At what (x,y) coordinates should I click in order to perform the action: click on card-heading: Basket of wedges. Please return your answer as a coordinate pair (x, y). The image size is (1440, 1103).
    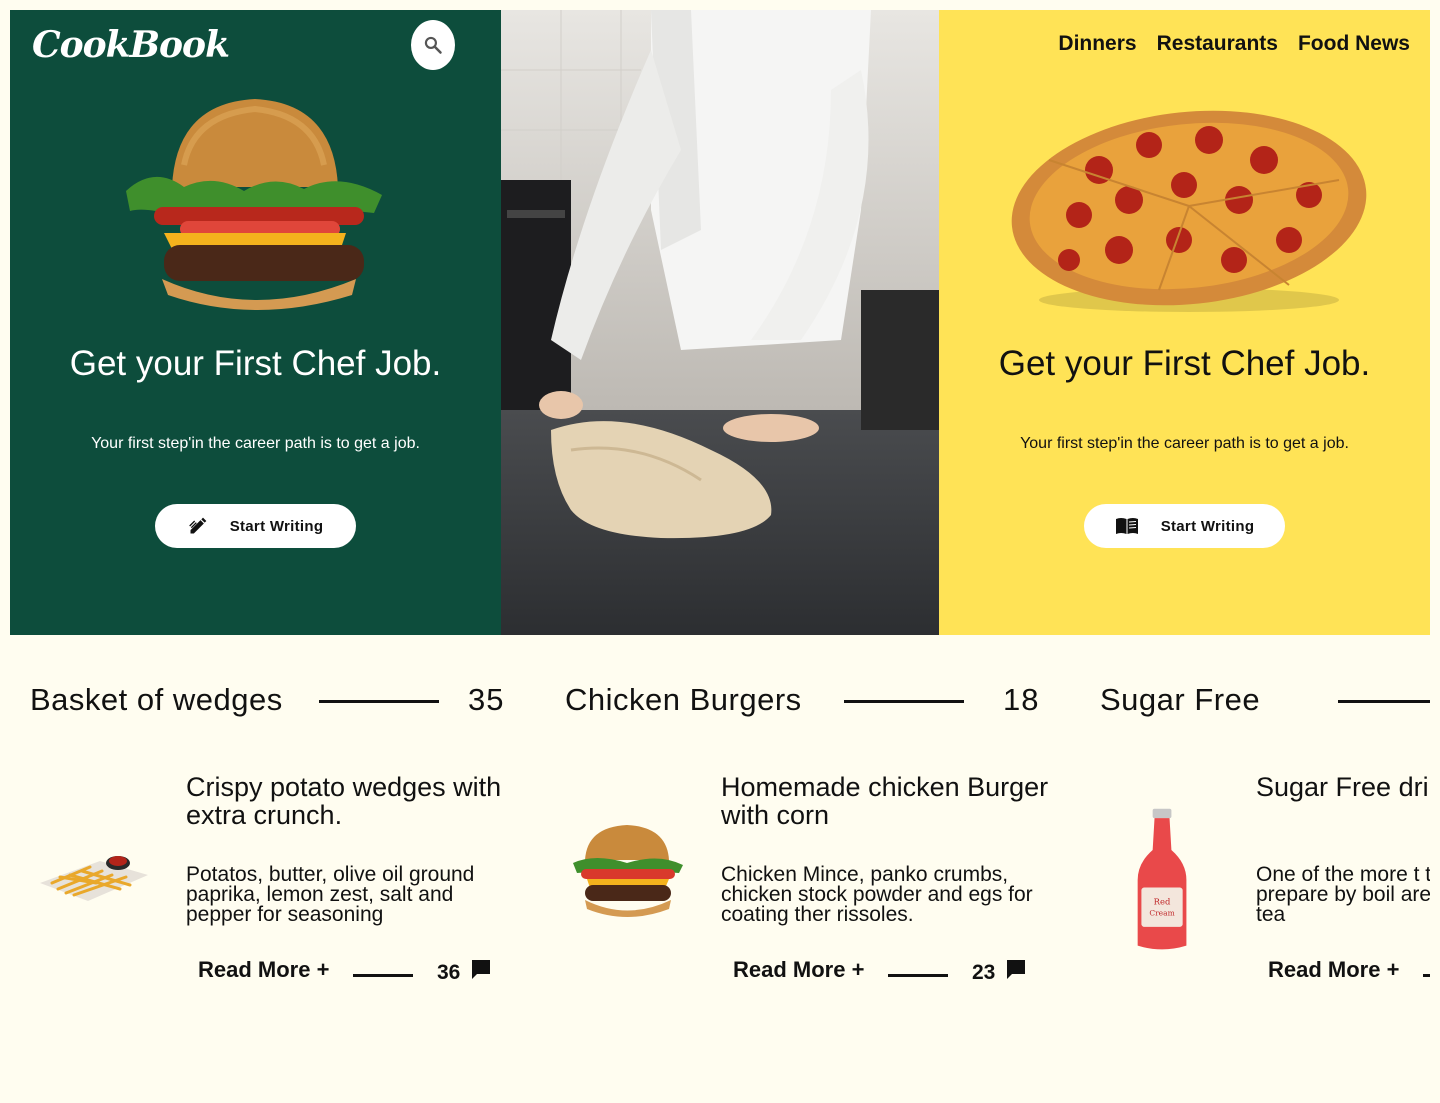
    Looking at the image, I should click on (156, 699).